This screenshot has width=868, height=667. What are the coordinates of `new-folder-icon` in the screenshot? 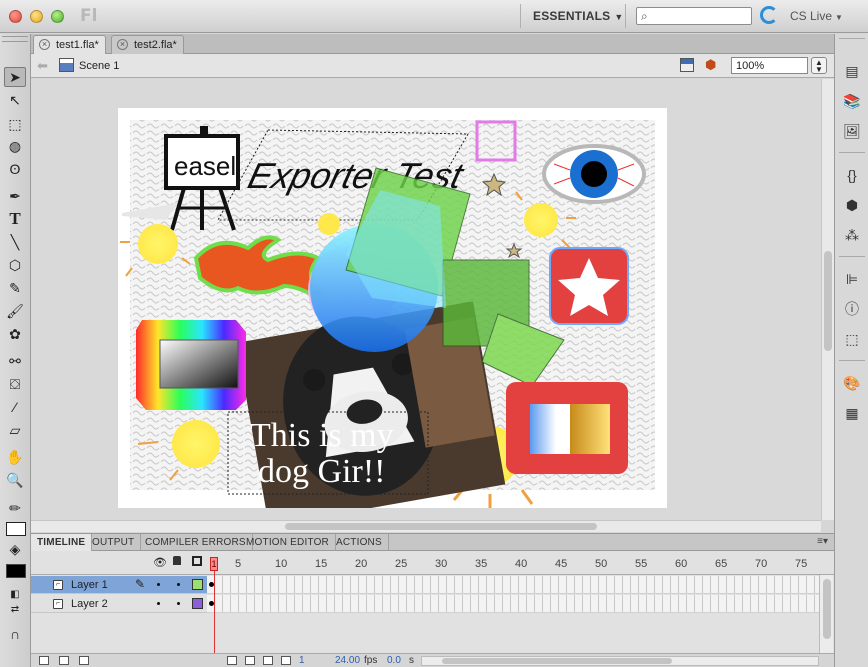 It's located at (64, 660).